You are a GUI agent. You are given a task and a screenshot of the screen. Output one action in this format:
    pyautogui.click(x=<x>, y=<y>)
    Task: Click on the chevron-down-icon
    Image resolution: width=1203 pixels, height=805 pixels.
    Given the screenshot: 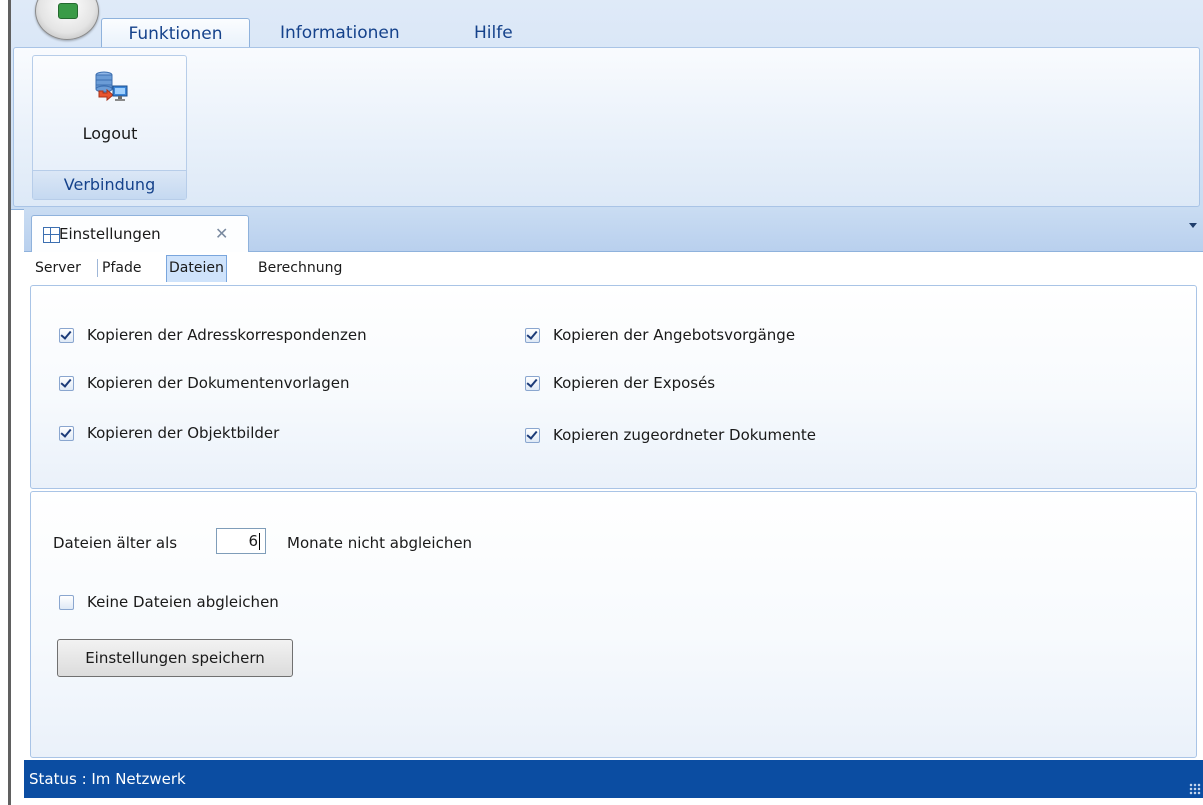 What is the action you would take?
    pyautogui.click(x=1193, y=225)
    